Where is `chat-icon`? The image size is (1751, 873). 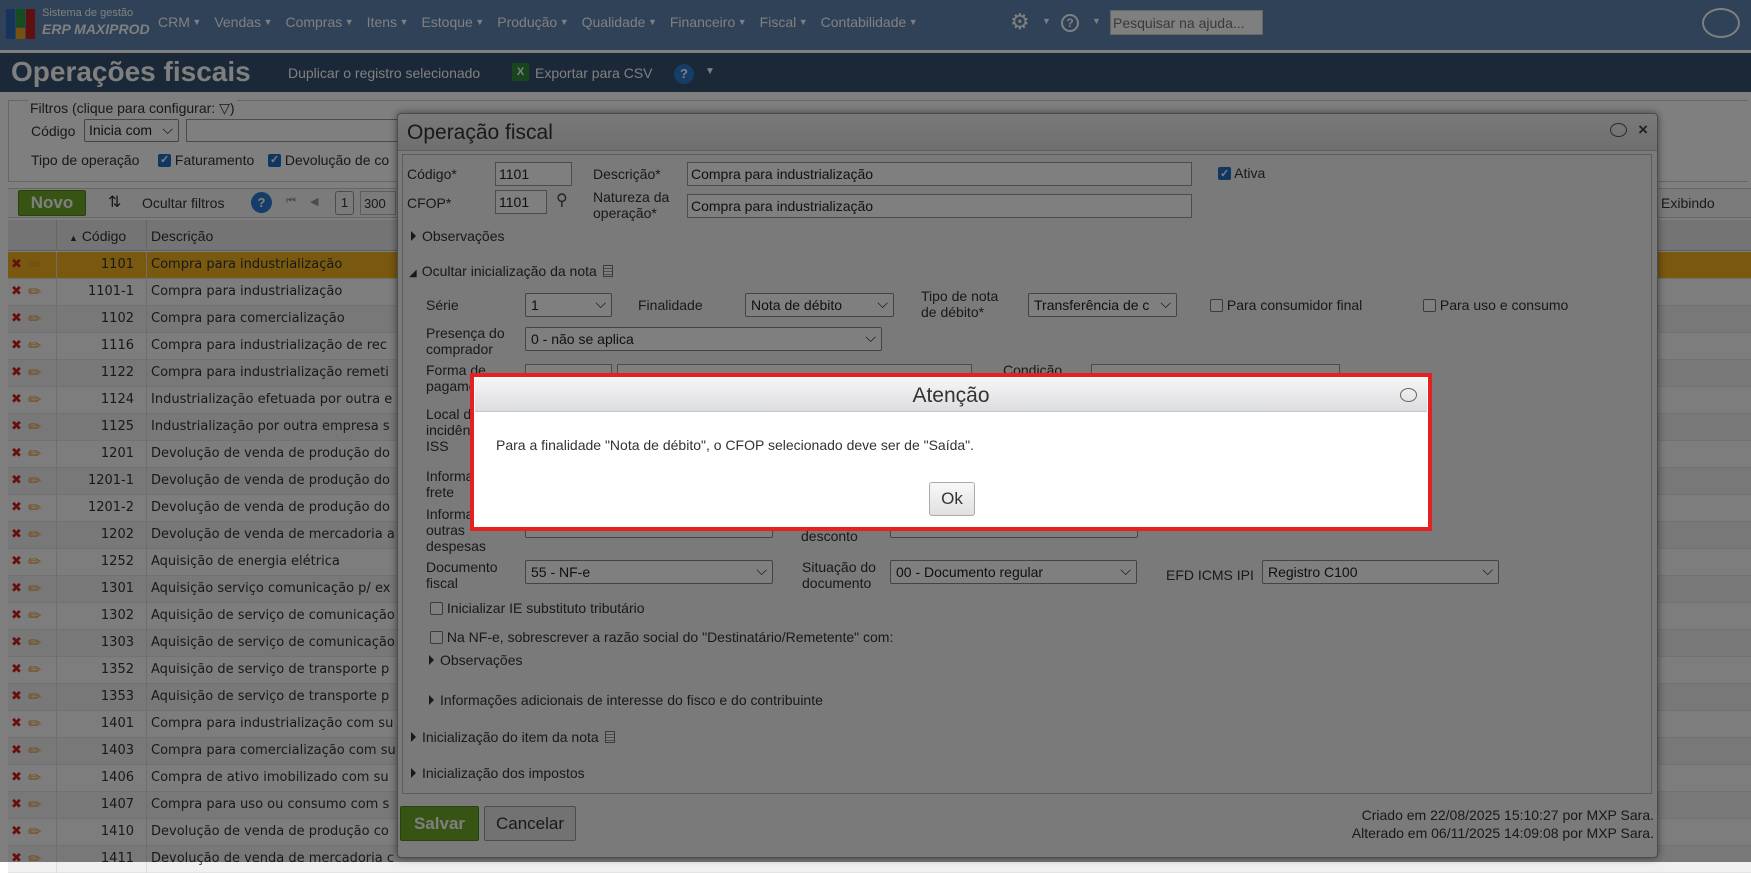 chat-icon is located at coordinates (1408, 395).